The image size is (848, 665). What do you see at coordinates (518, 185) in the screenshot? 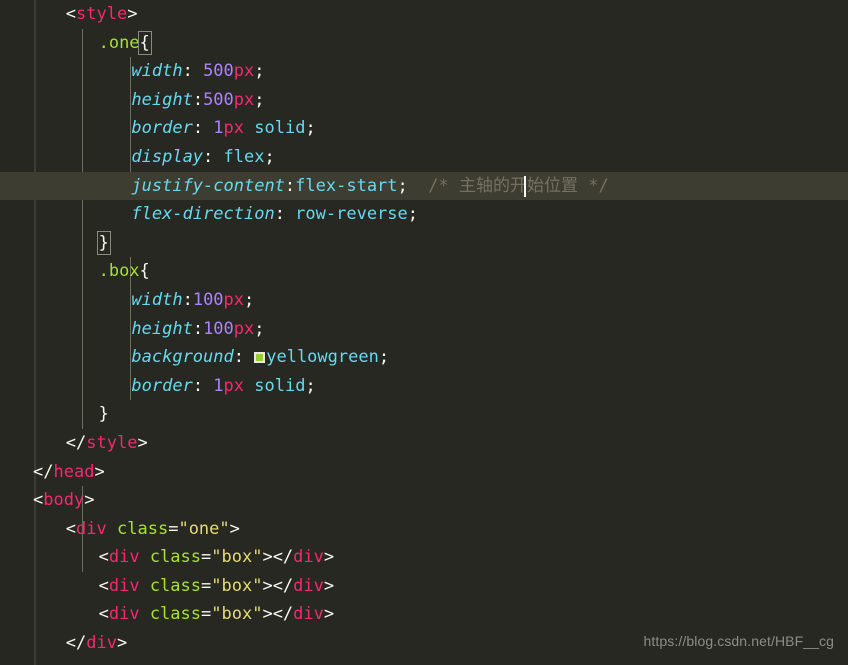
I see `token-comment: /* 主轴的开始位置 */` at bounding box center [518, 185].